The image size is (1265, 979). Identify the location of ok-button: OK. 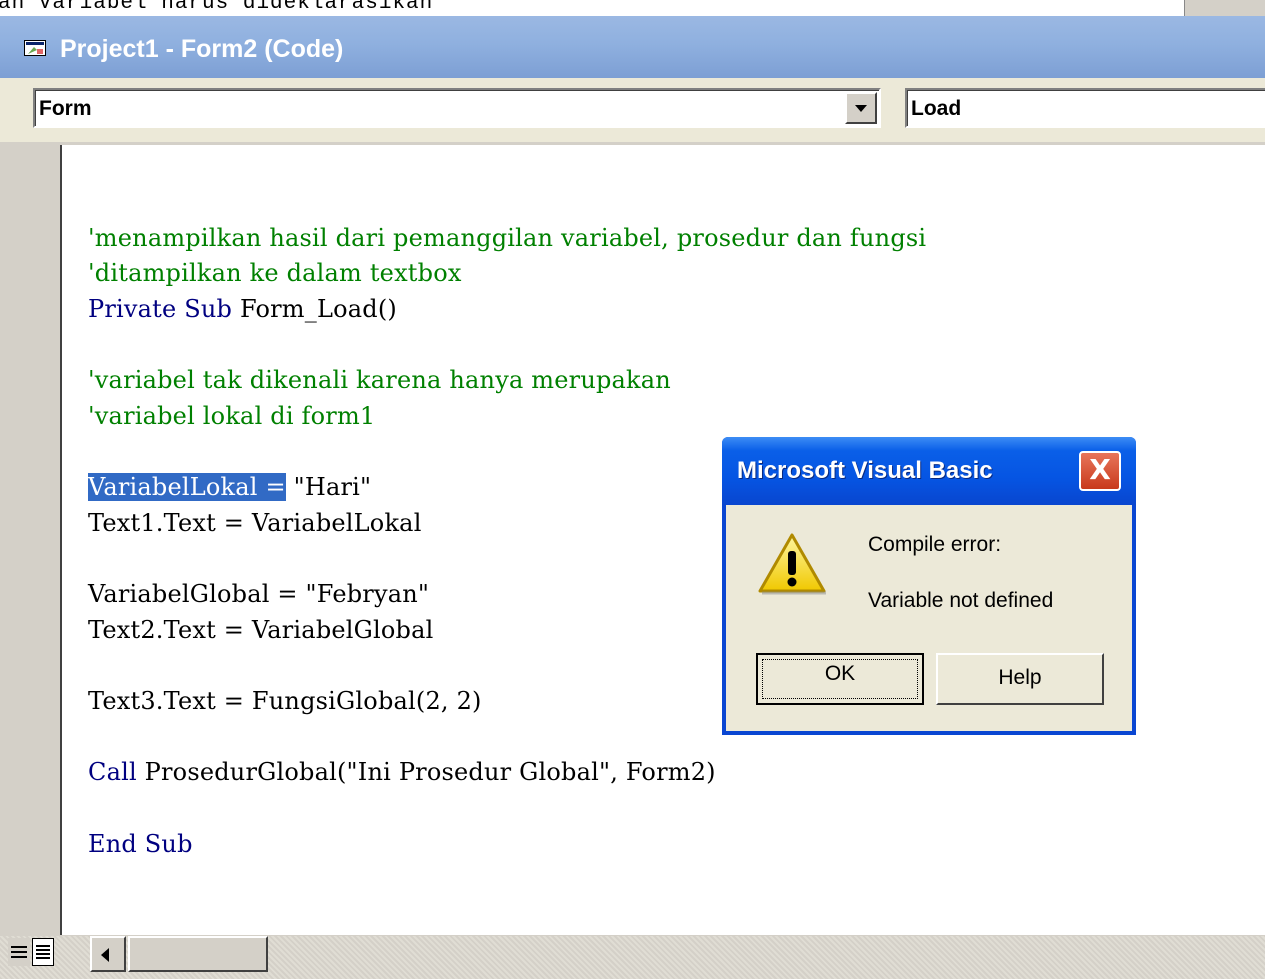
(840, 679).